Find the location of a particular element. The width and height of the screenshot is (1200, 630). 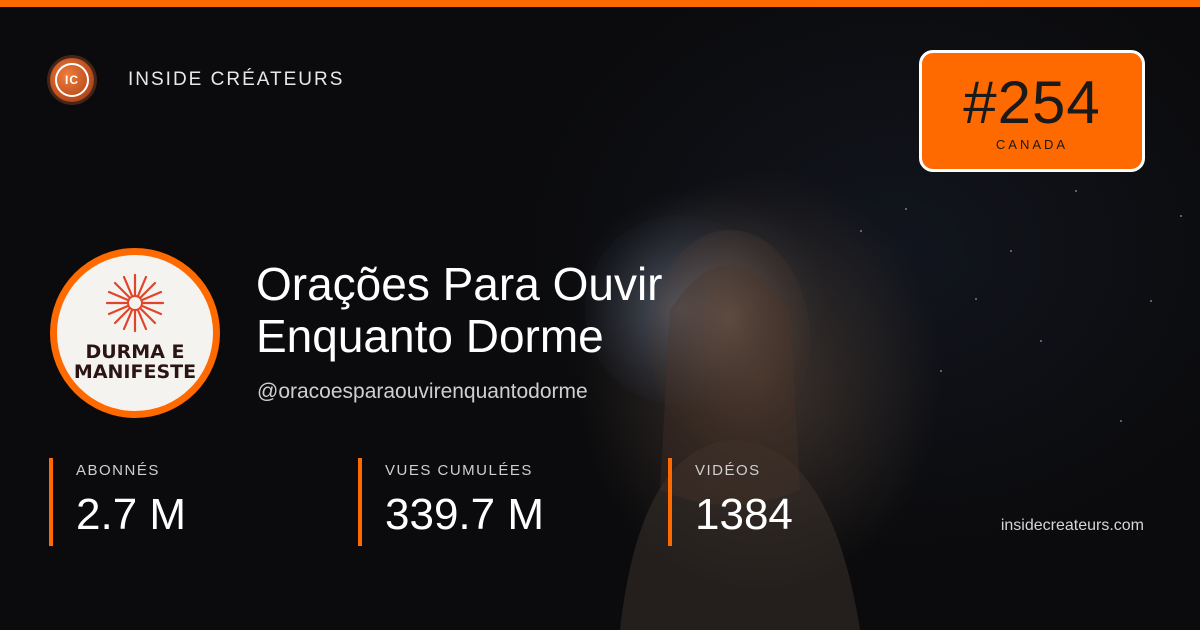

stat-label: VUES CUMULÉES is located at coordinates (459, 470).